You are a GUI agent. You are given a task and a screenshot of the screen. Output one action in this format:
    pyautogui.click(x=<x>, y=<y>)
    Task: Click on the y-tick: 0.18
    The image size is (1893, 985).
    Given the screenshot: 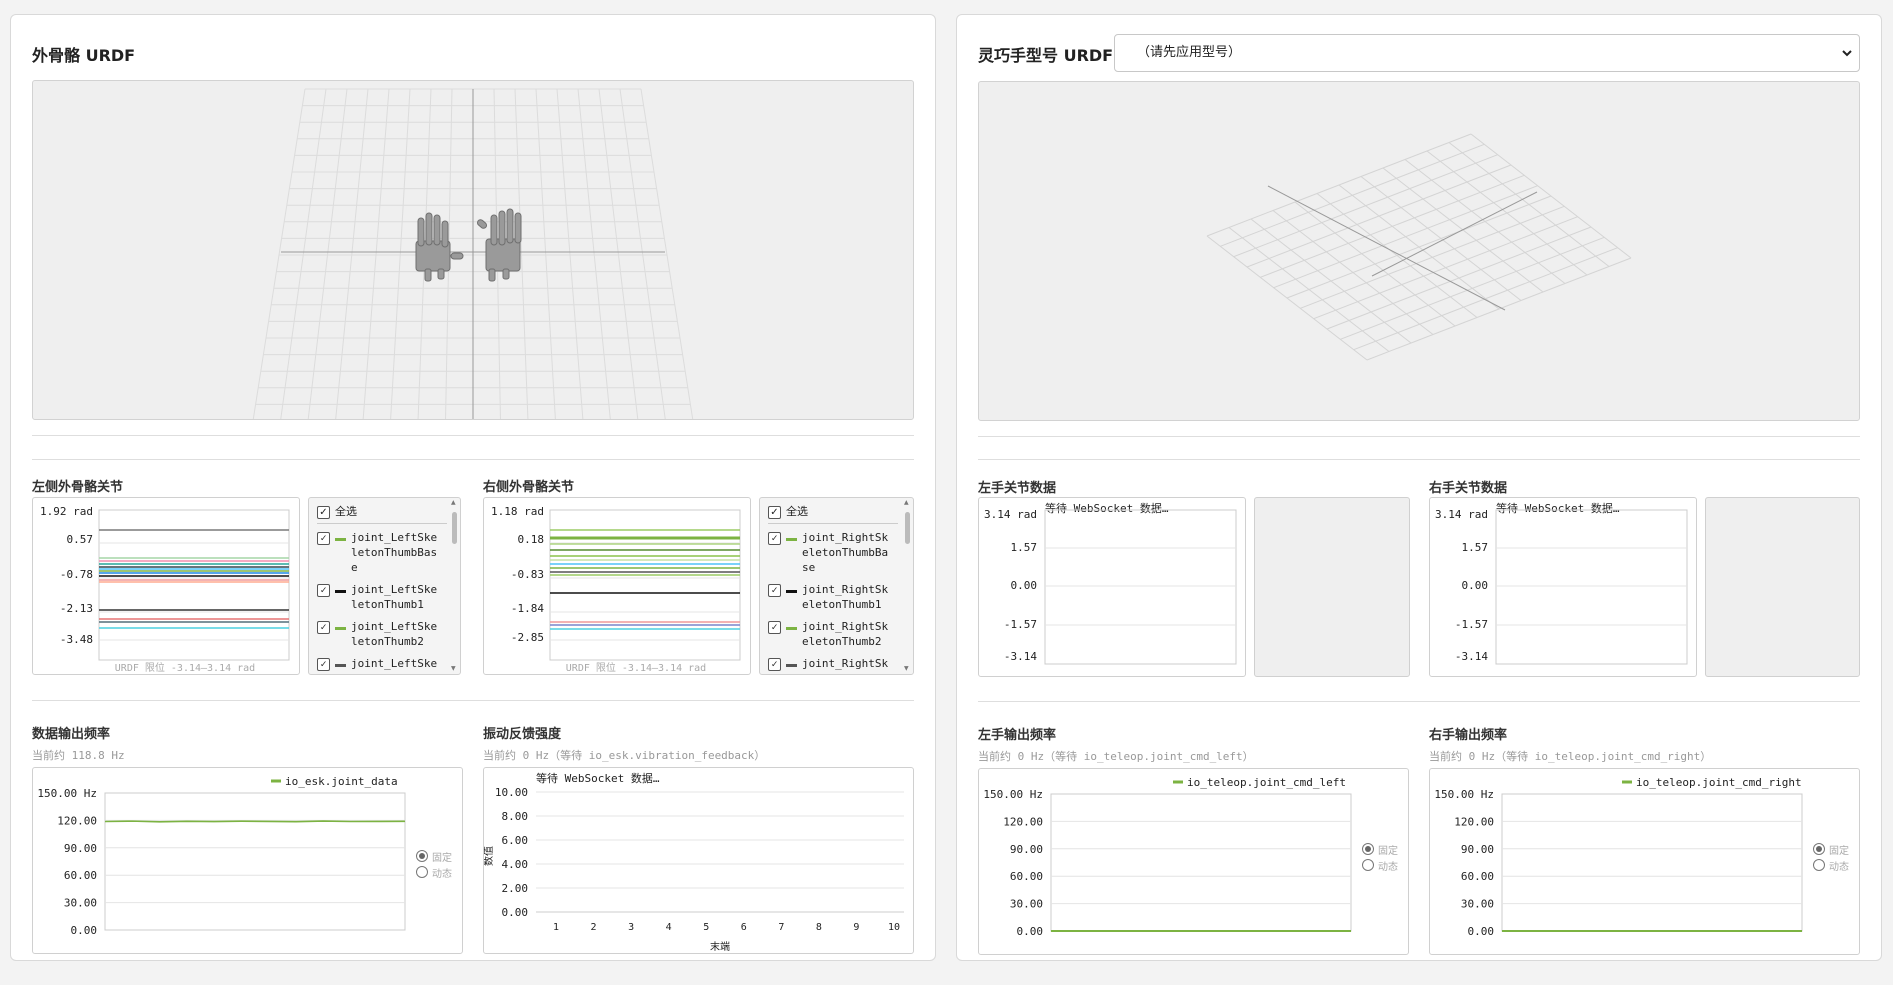 What is the action you would take?
    pyautogui.click(x=531, y=539)
    